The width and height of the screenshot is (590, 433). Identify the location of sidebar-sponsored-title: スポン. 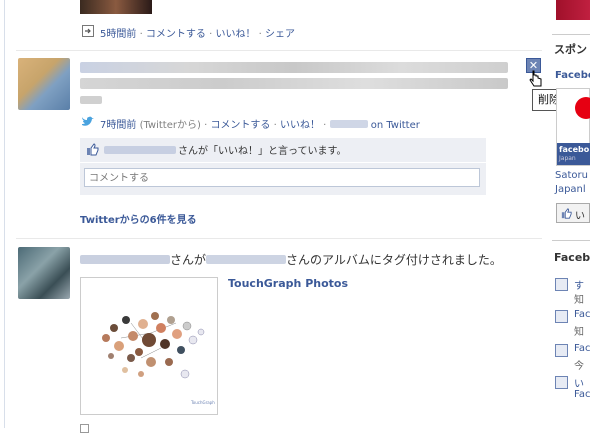
(570, 49).